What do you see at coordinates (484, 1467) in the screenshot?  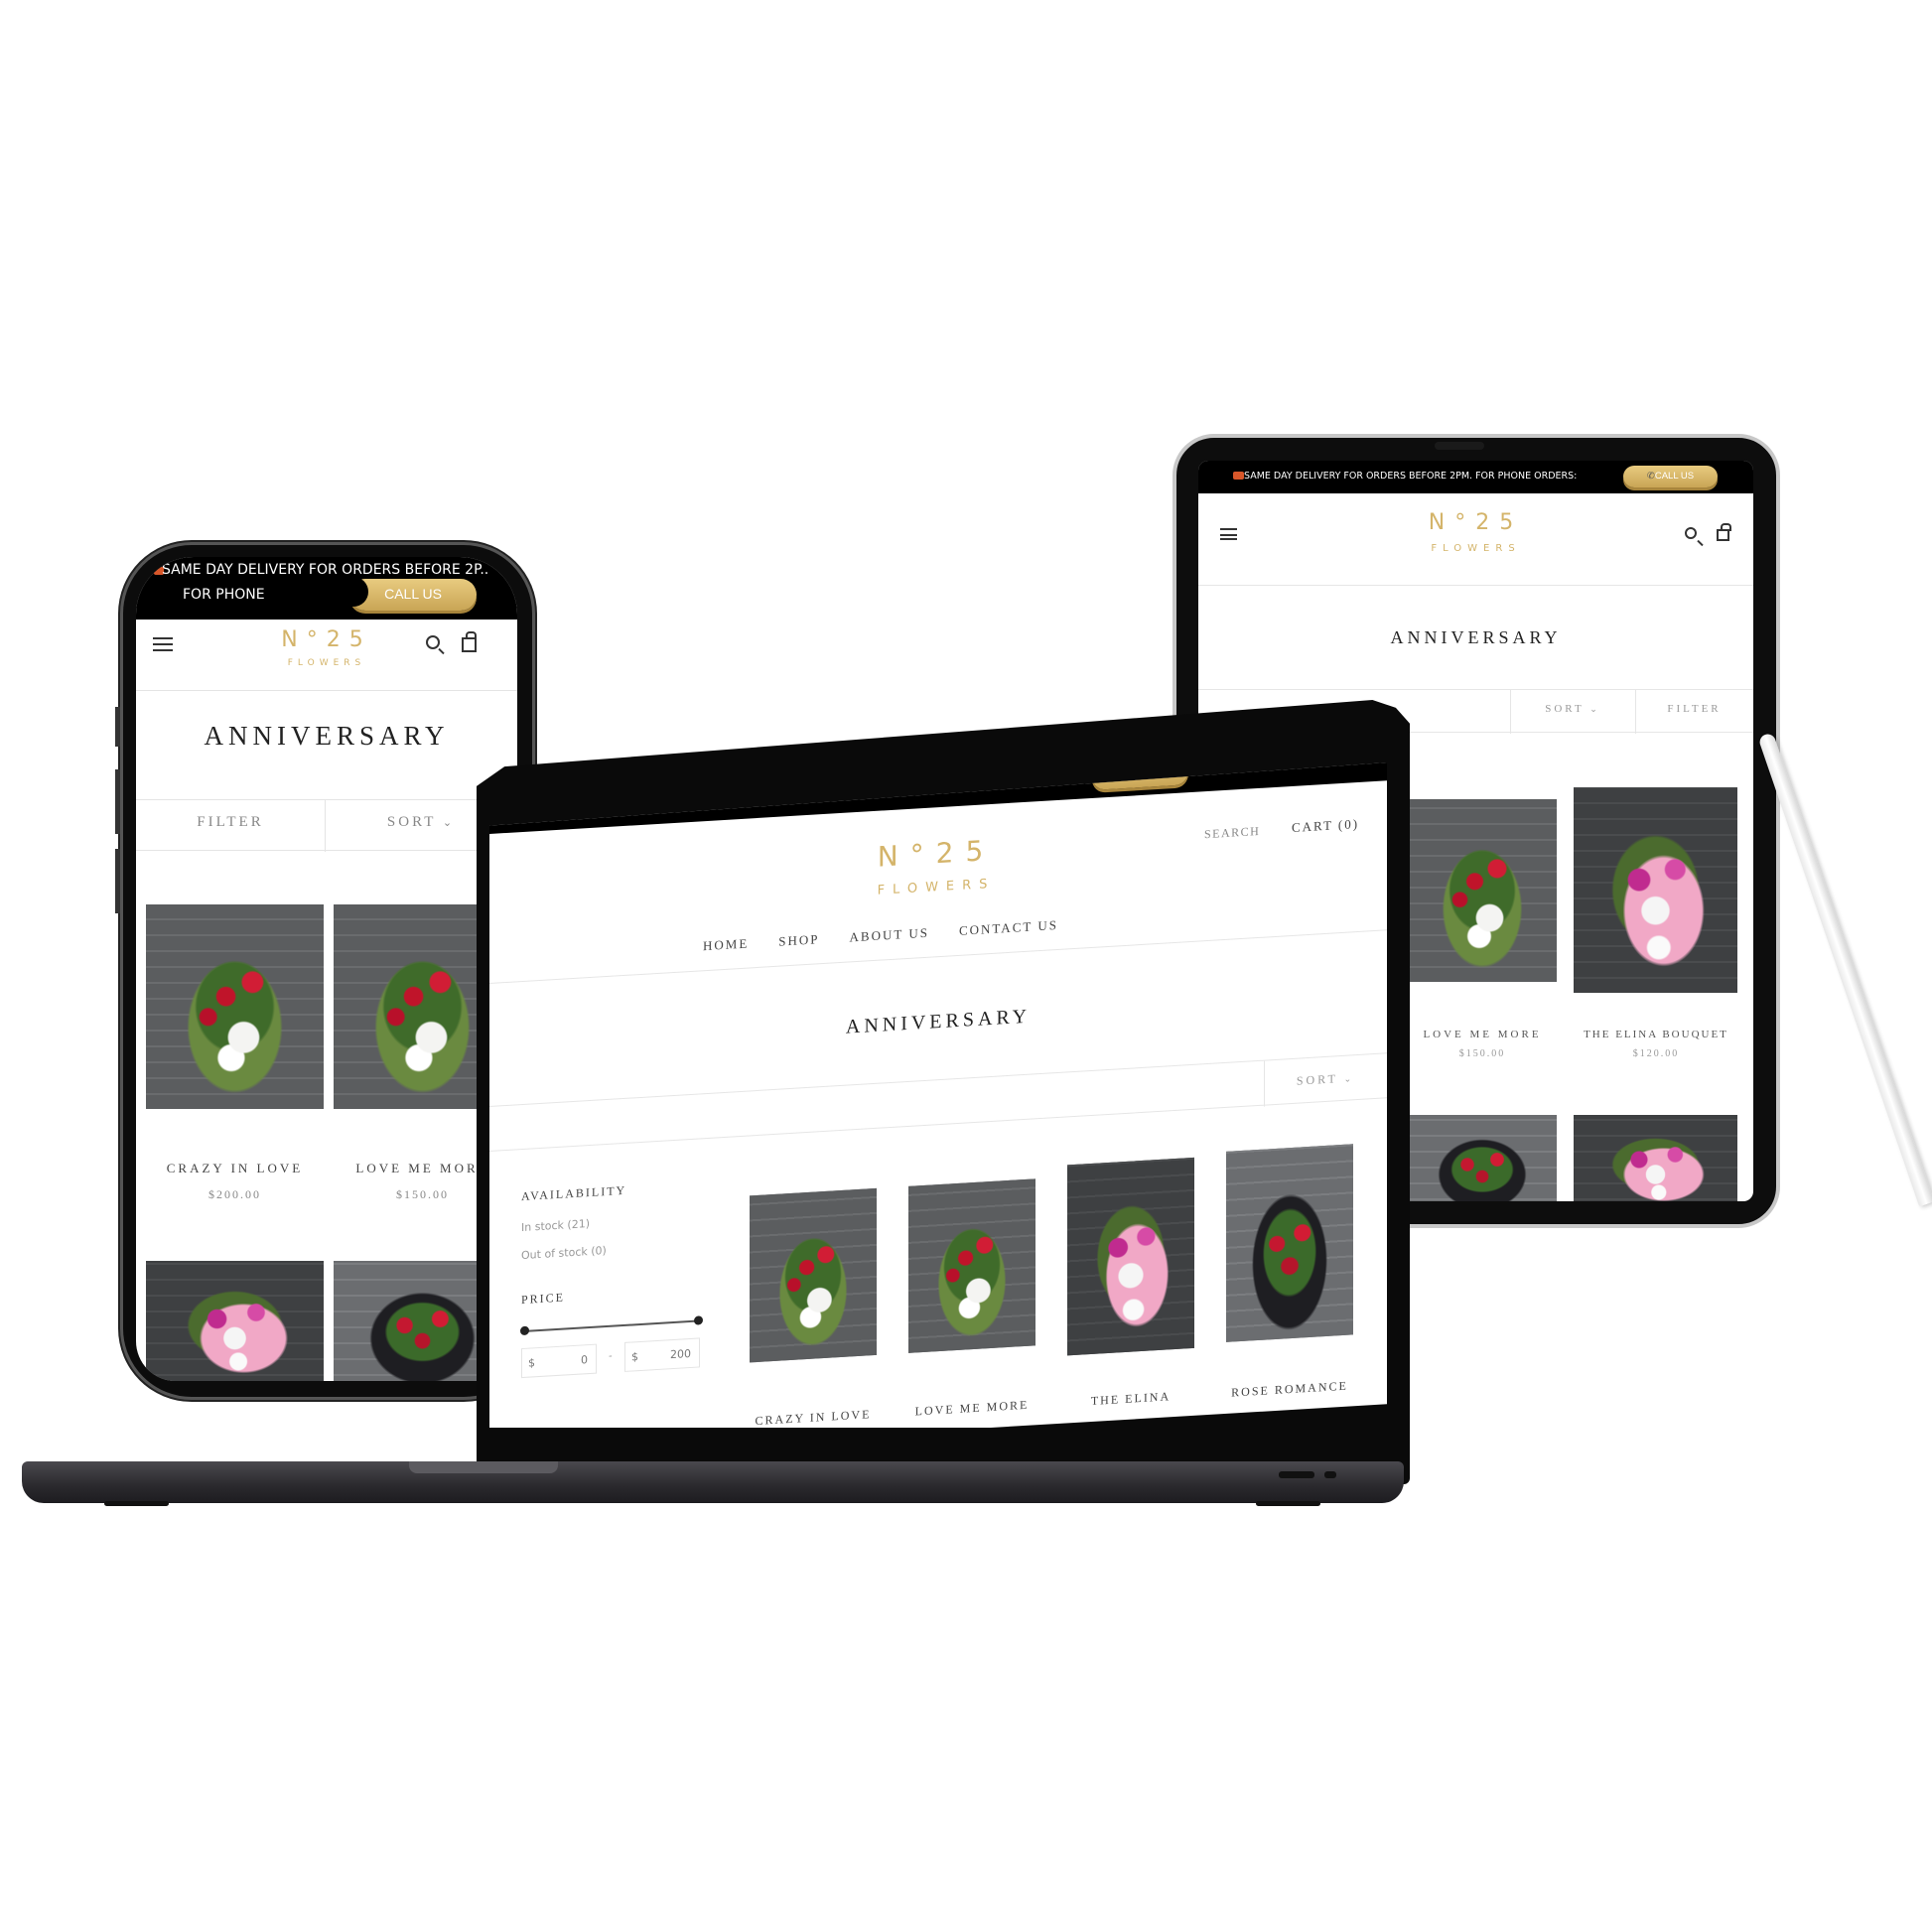 I see `laptop-notch` at bounding box center [484, 1467].